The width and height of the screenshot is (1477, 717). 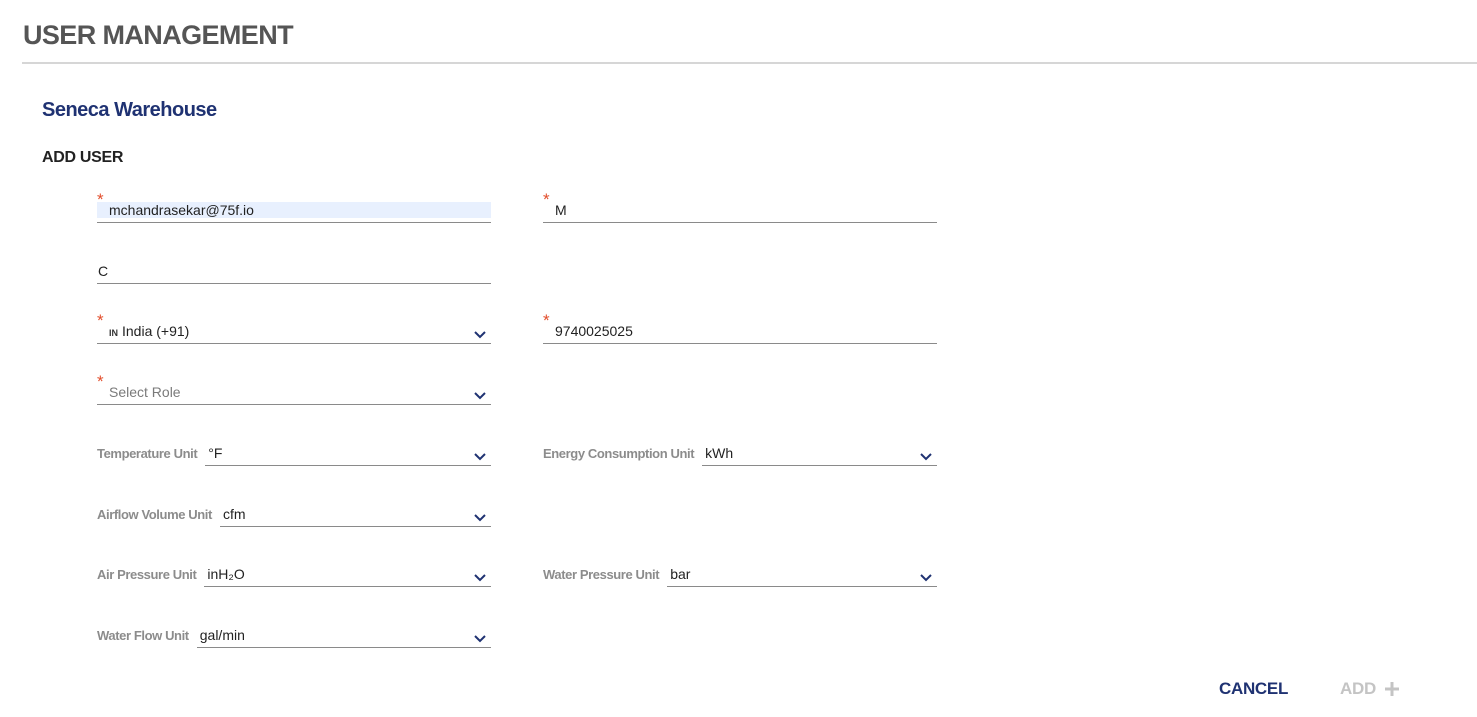 I want to click on airflow-unit-row: Airflow Volume Unit cfm, so click(x=294, y=515).